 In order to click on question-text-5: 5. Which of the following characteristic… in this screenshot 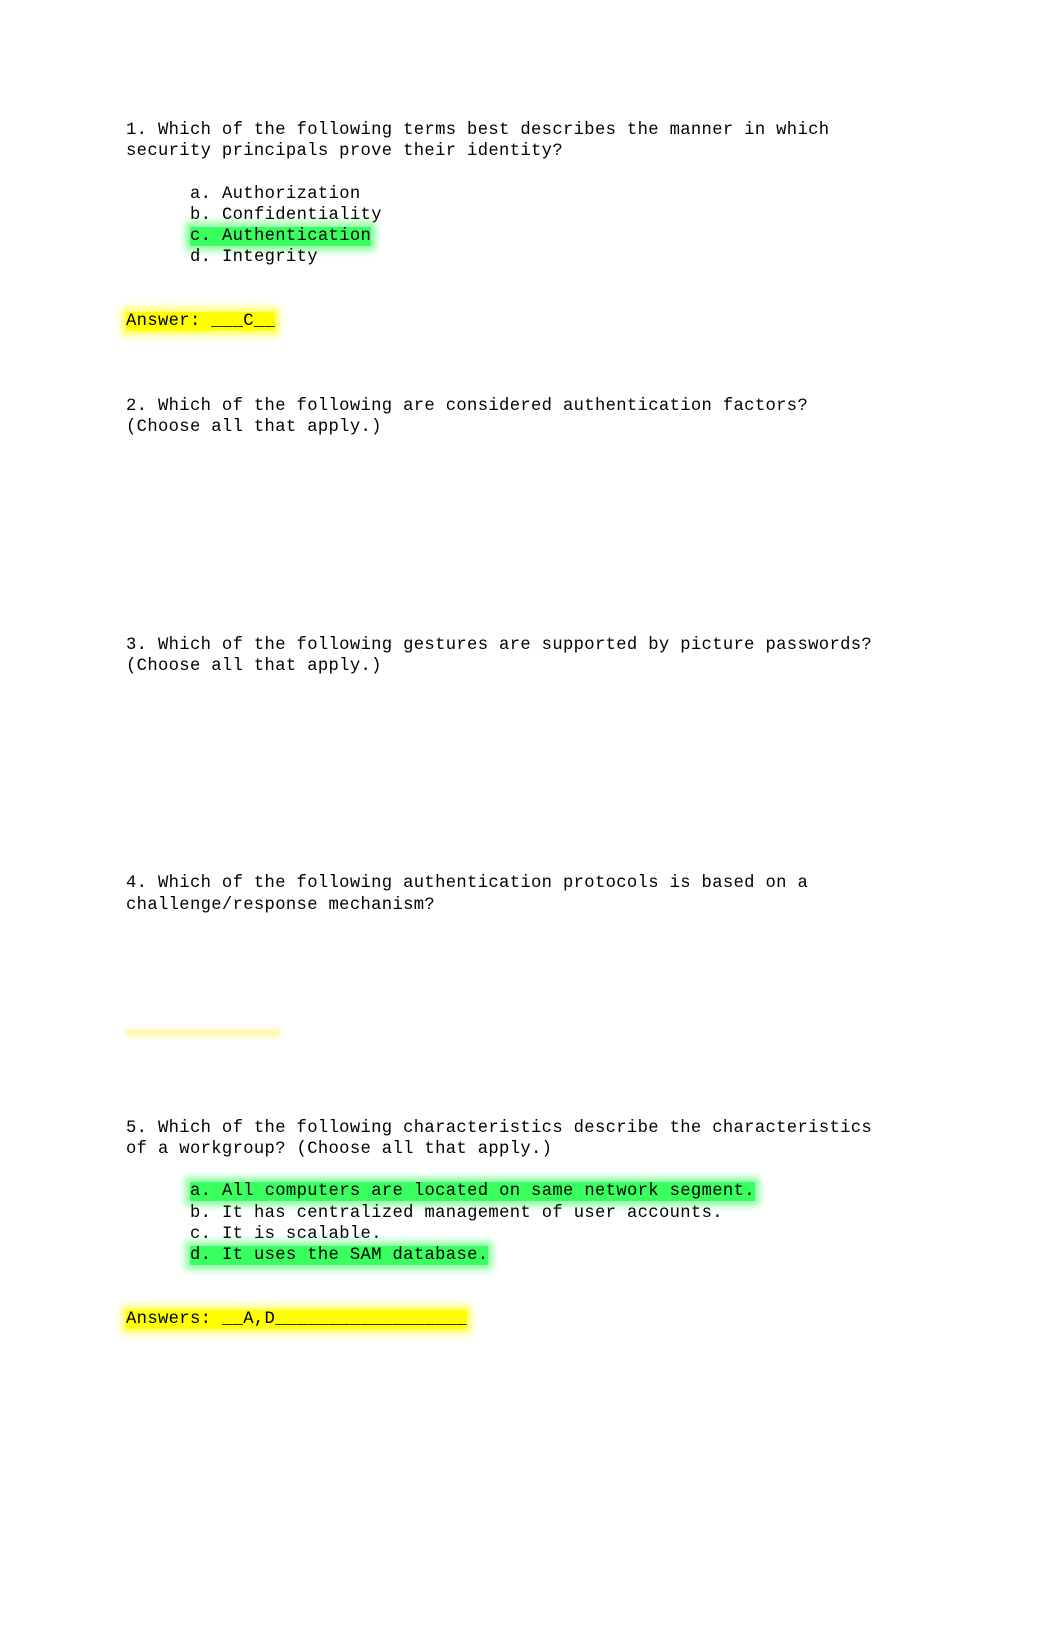, I will do `click(499, 1139)`.